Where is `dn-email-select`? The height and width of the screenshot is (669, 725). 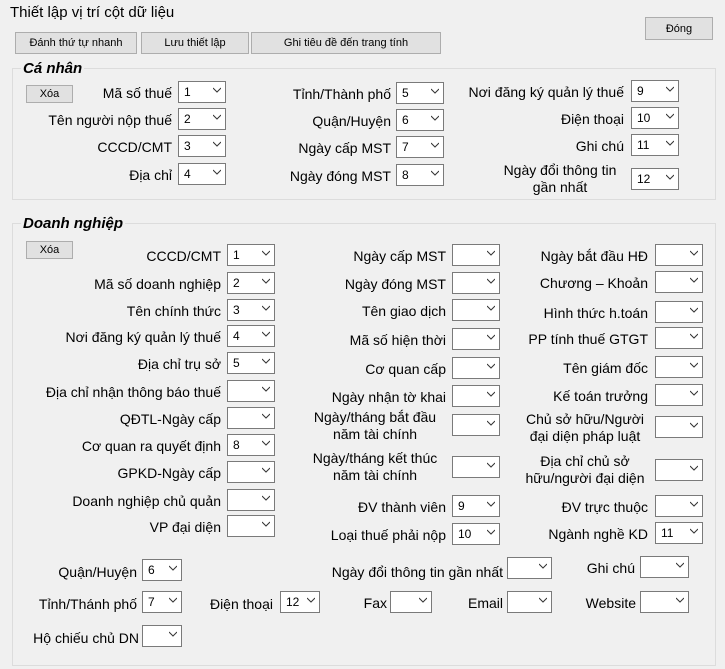
dn-email-select is located at coordinates (529, 602).